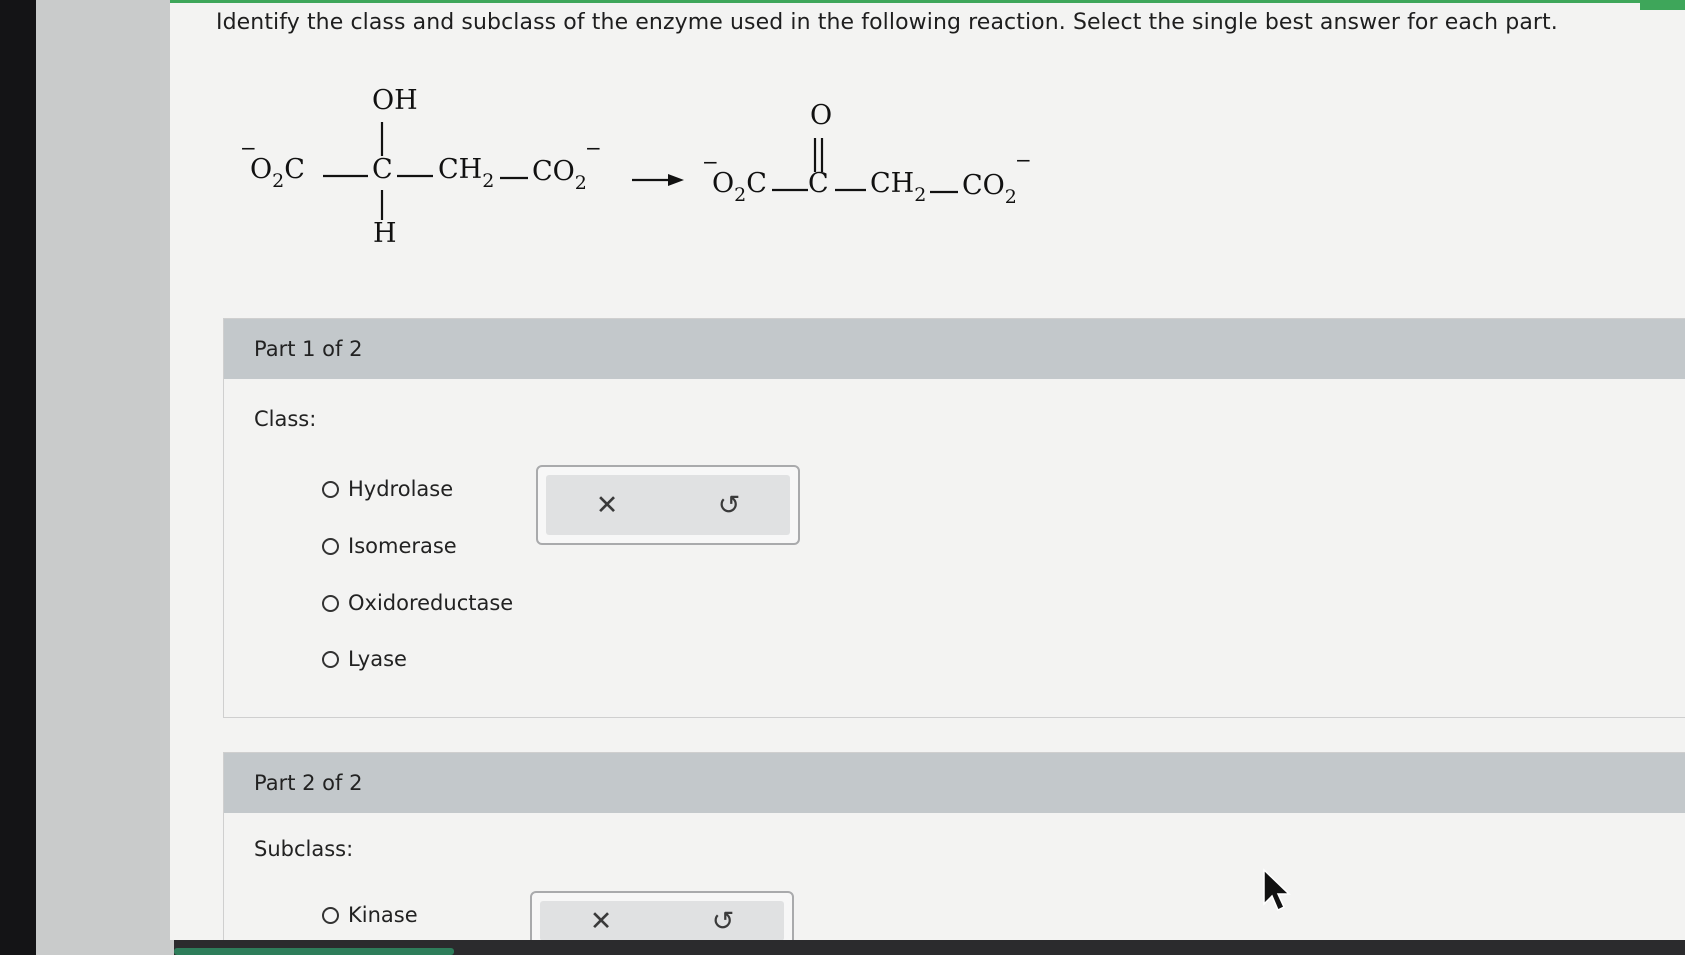  What do you see at coordinates (818, 183) in the screenshot?
I see `product-center-carbon: C` at bounding box center [818, 183].